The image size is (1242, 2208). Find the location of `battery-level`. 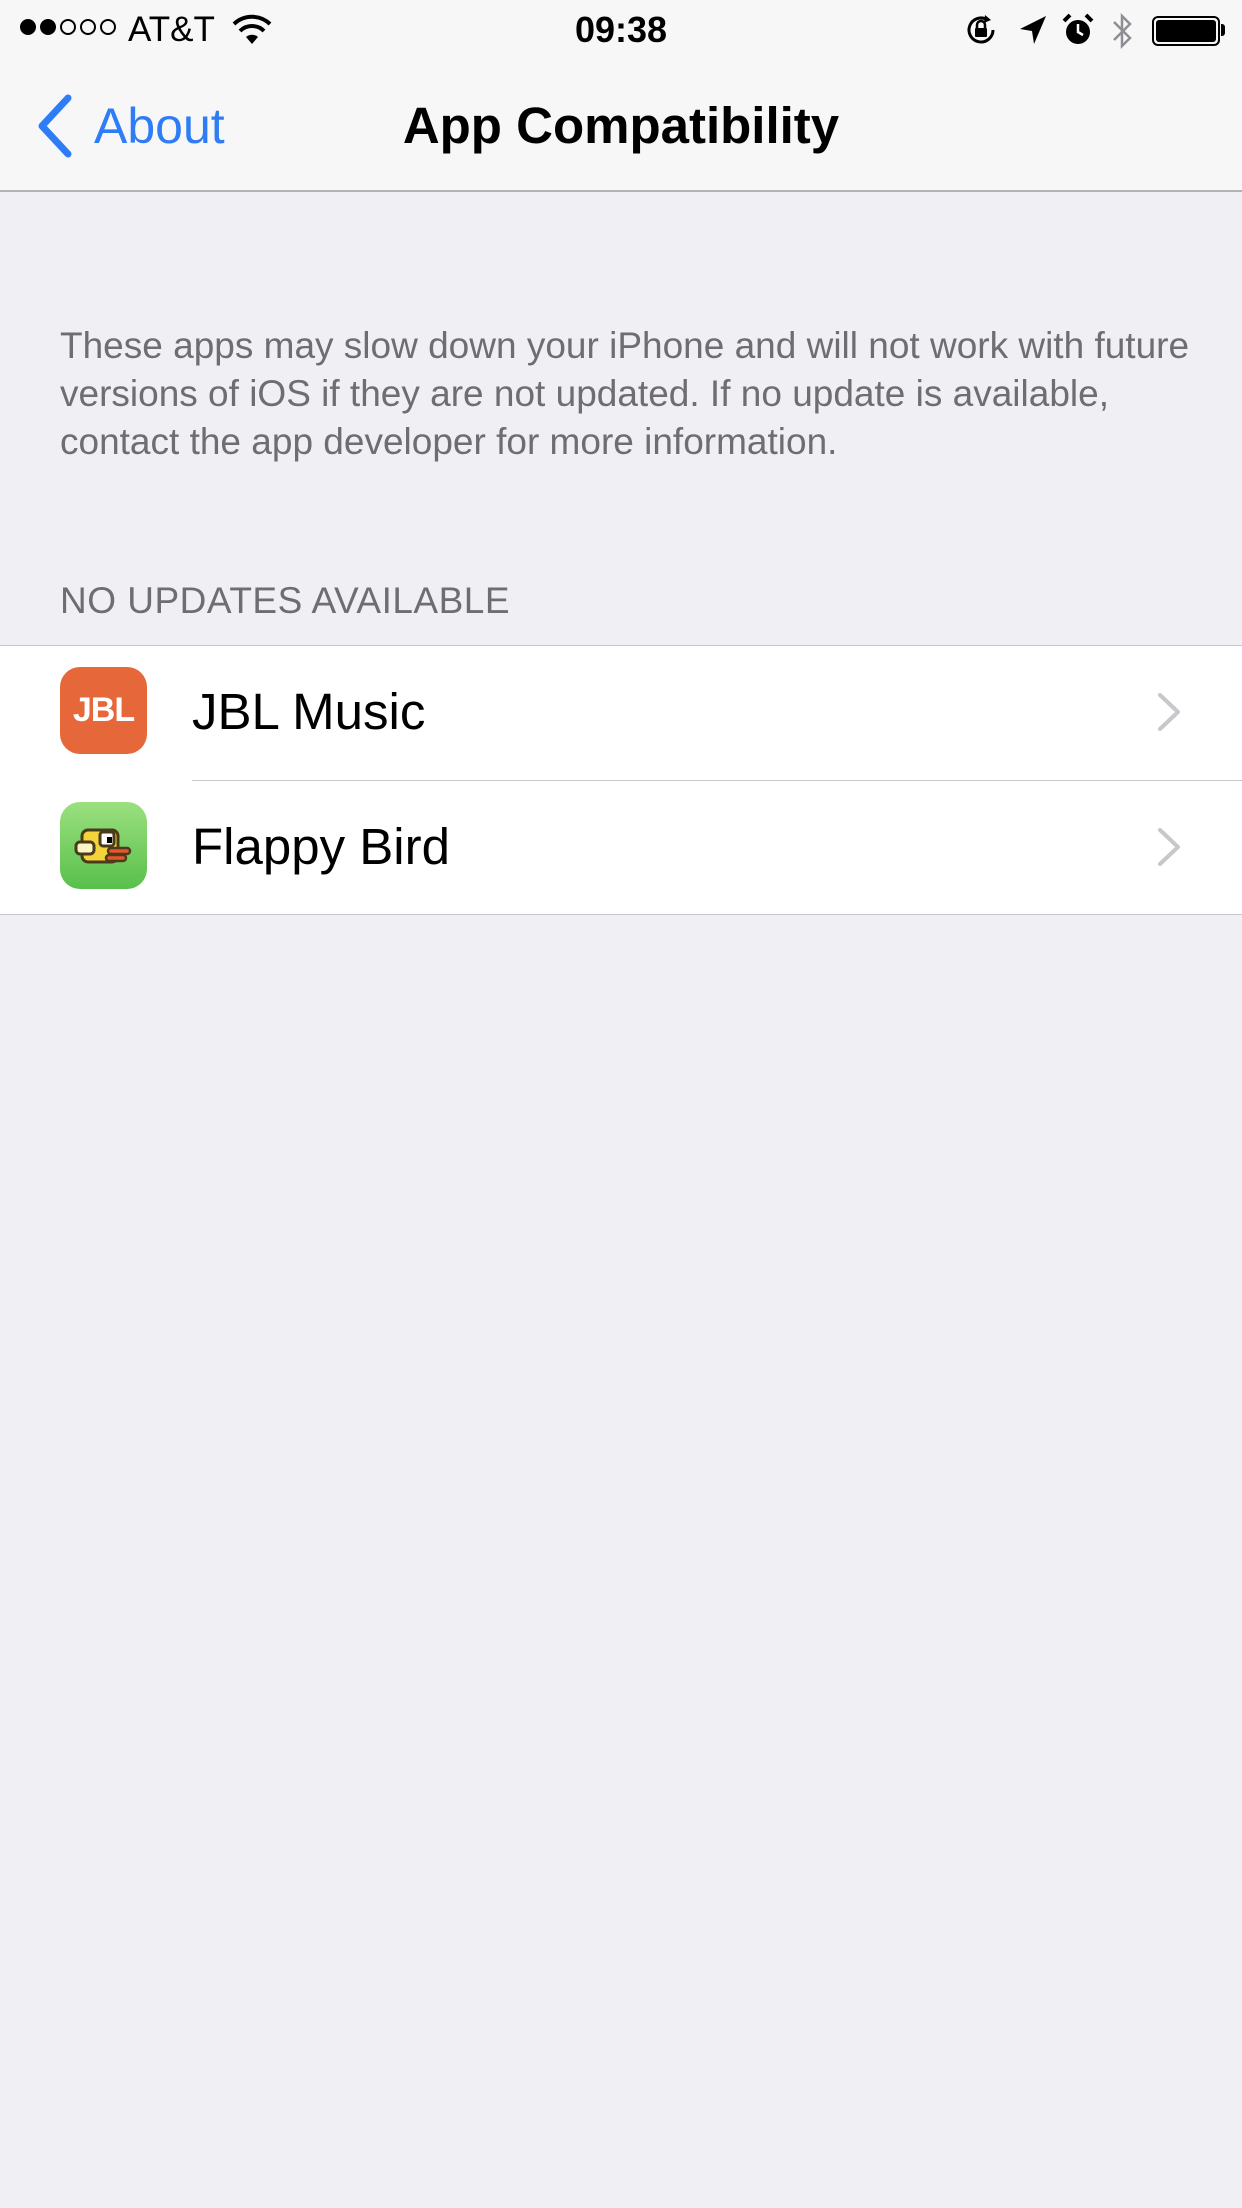

battery-level is located at coordinates (1186, 31).